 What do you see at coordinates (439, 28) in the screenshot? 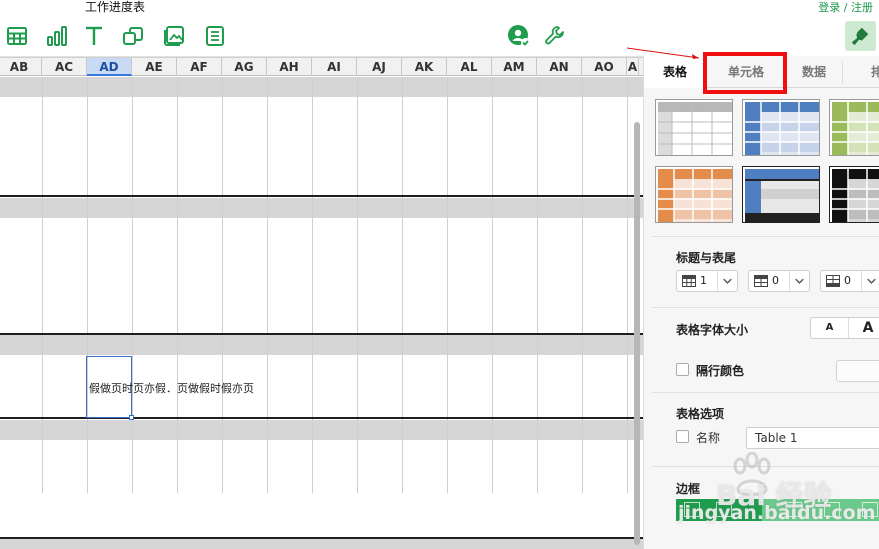
I see `top-toolbar: 工作进度表 登录 / 注册` at bounding box center [439, 28].